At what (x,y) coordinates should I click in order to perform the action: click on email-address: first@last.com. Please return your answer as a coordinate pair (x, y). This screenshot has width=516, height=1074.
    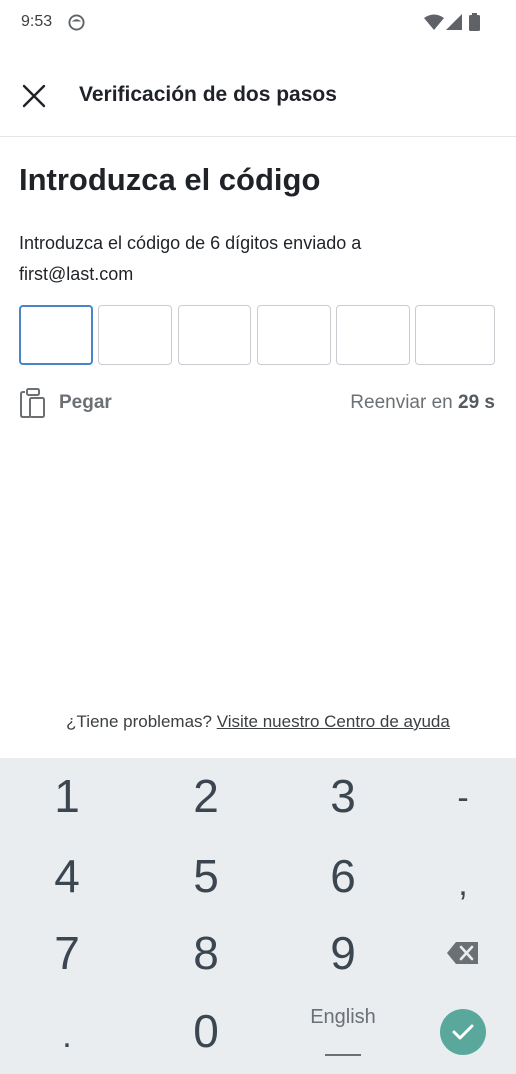
    Looking at the image, I should click on (76, 274).